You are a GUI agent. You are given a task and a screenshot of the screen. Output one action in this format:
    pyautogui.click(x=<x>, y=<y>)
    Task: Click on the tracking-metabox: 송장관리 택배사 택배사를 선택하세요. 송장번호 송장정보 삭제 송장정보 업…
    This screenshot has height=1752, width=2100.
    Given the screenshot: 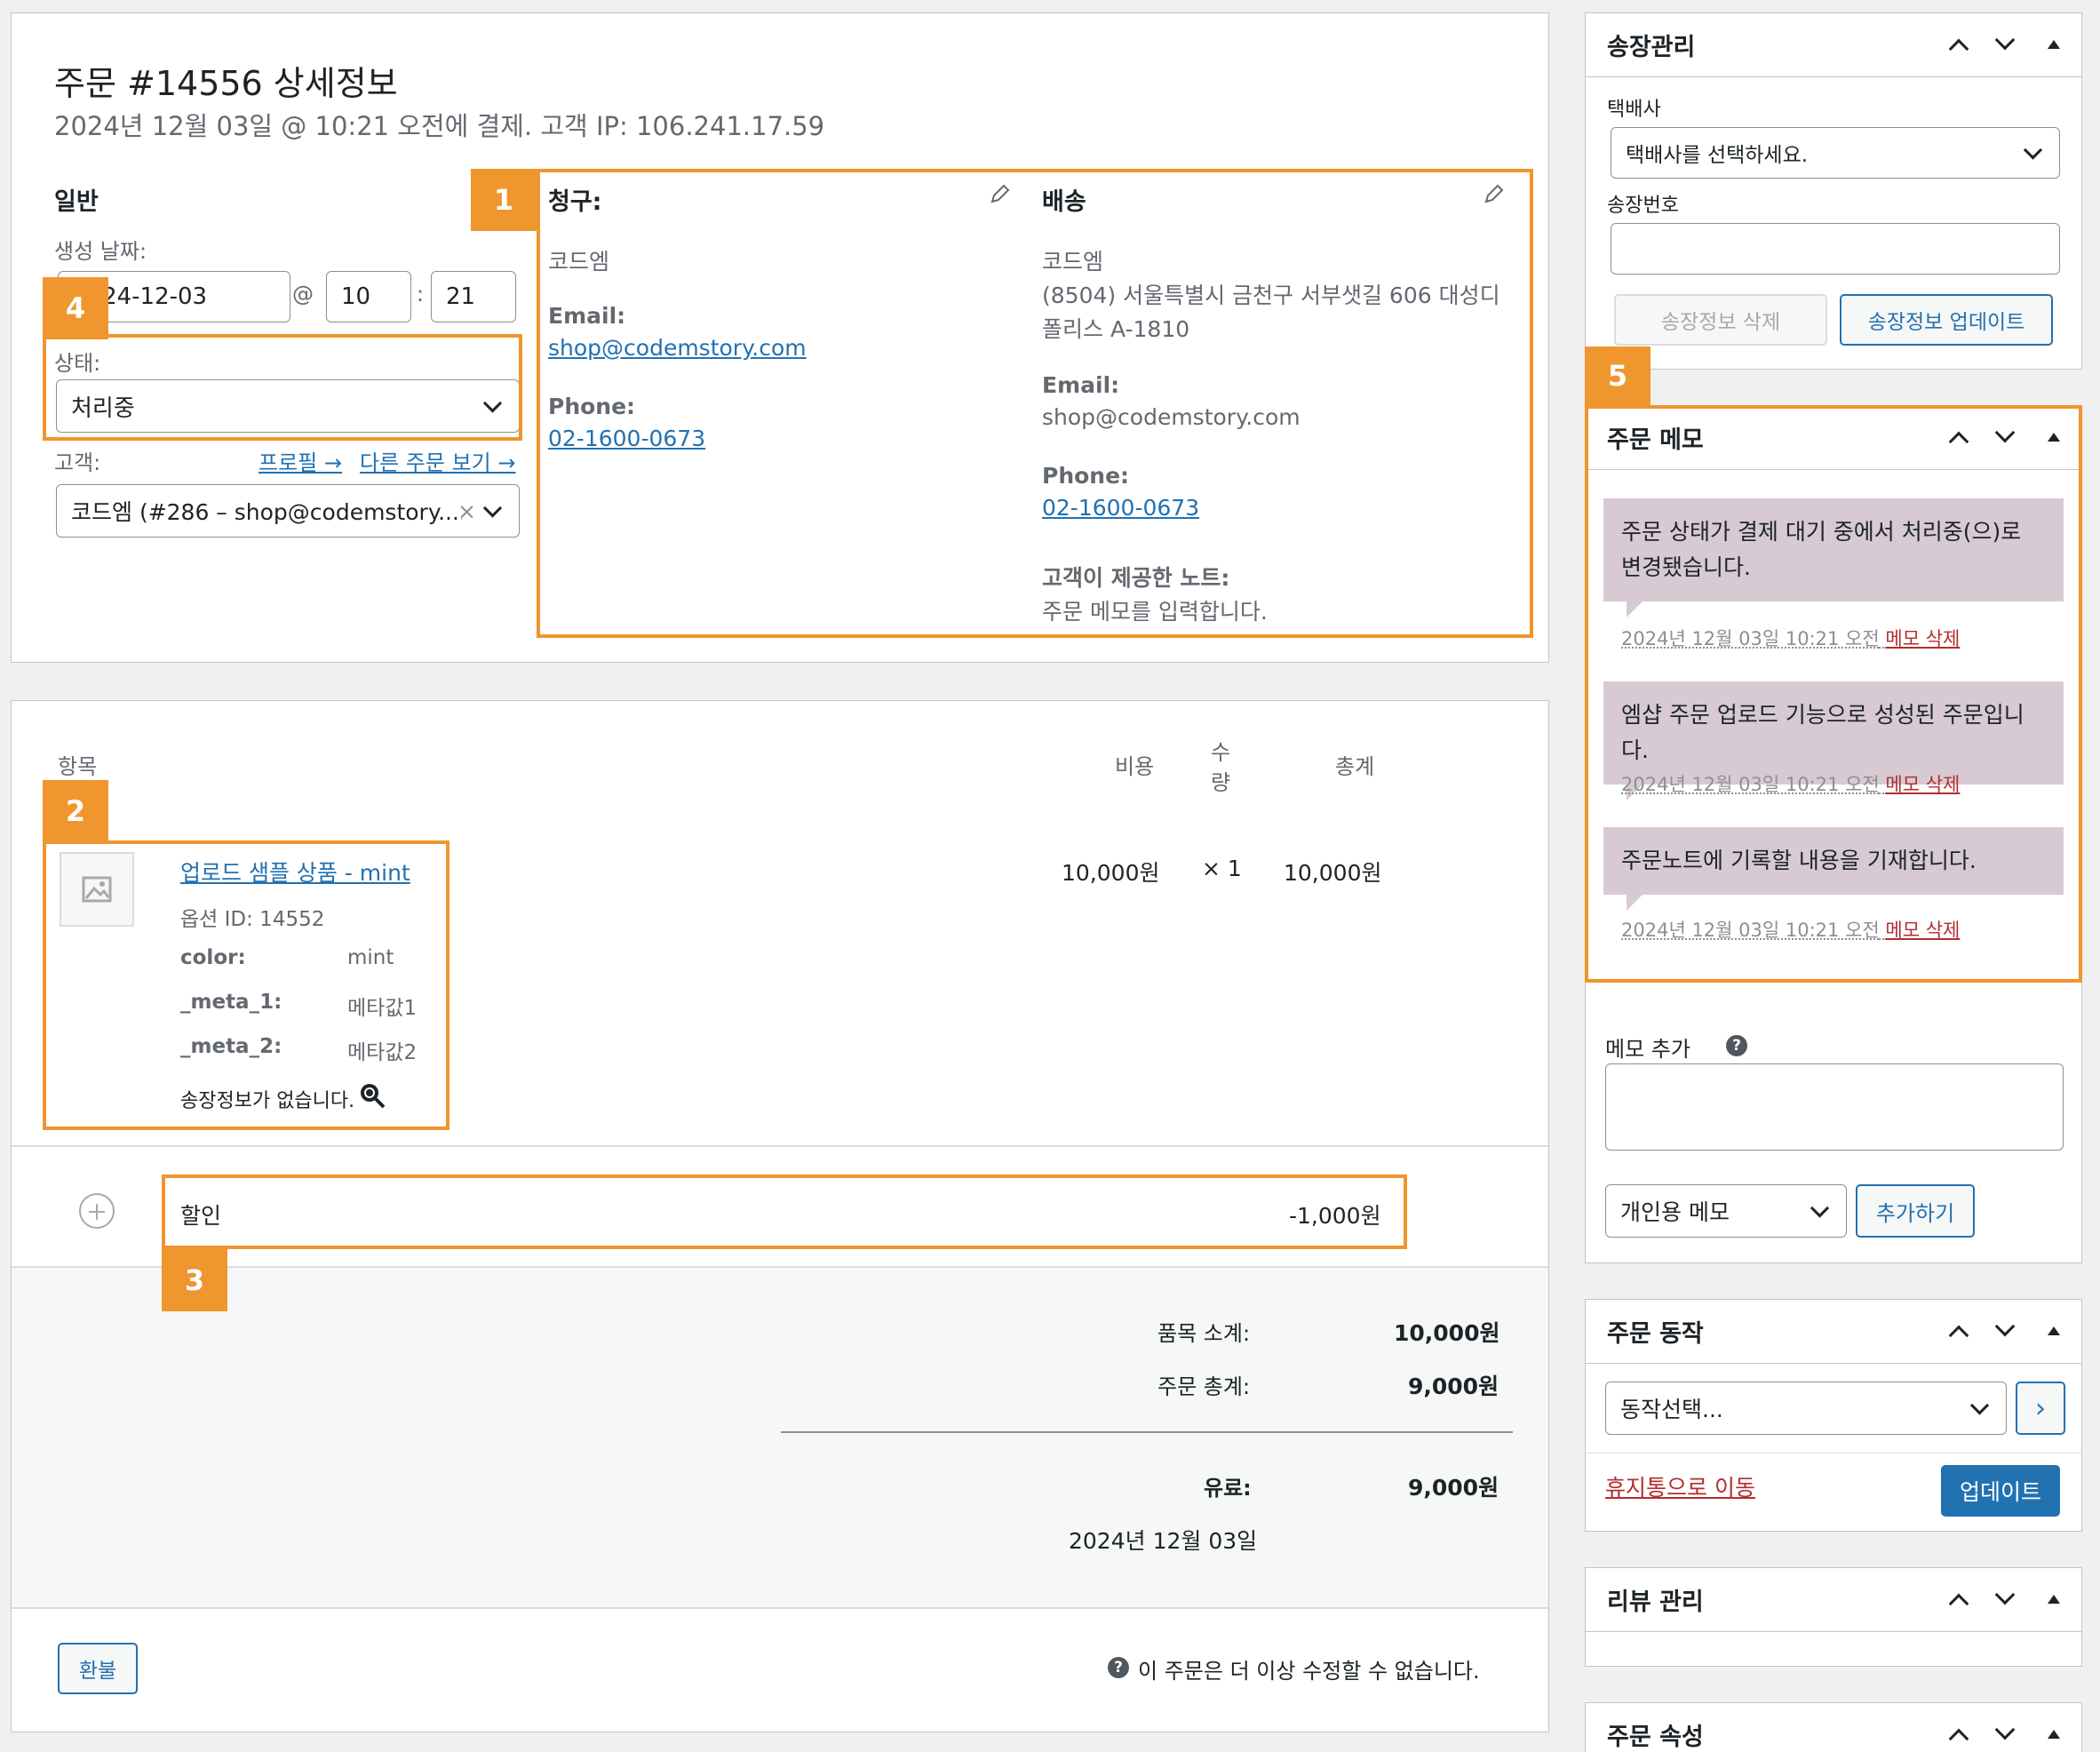 What is the action you would take?
    pyautogui.click(x=1834, y=191)
    